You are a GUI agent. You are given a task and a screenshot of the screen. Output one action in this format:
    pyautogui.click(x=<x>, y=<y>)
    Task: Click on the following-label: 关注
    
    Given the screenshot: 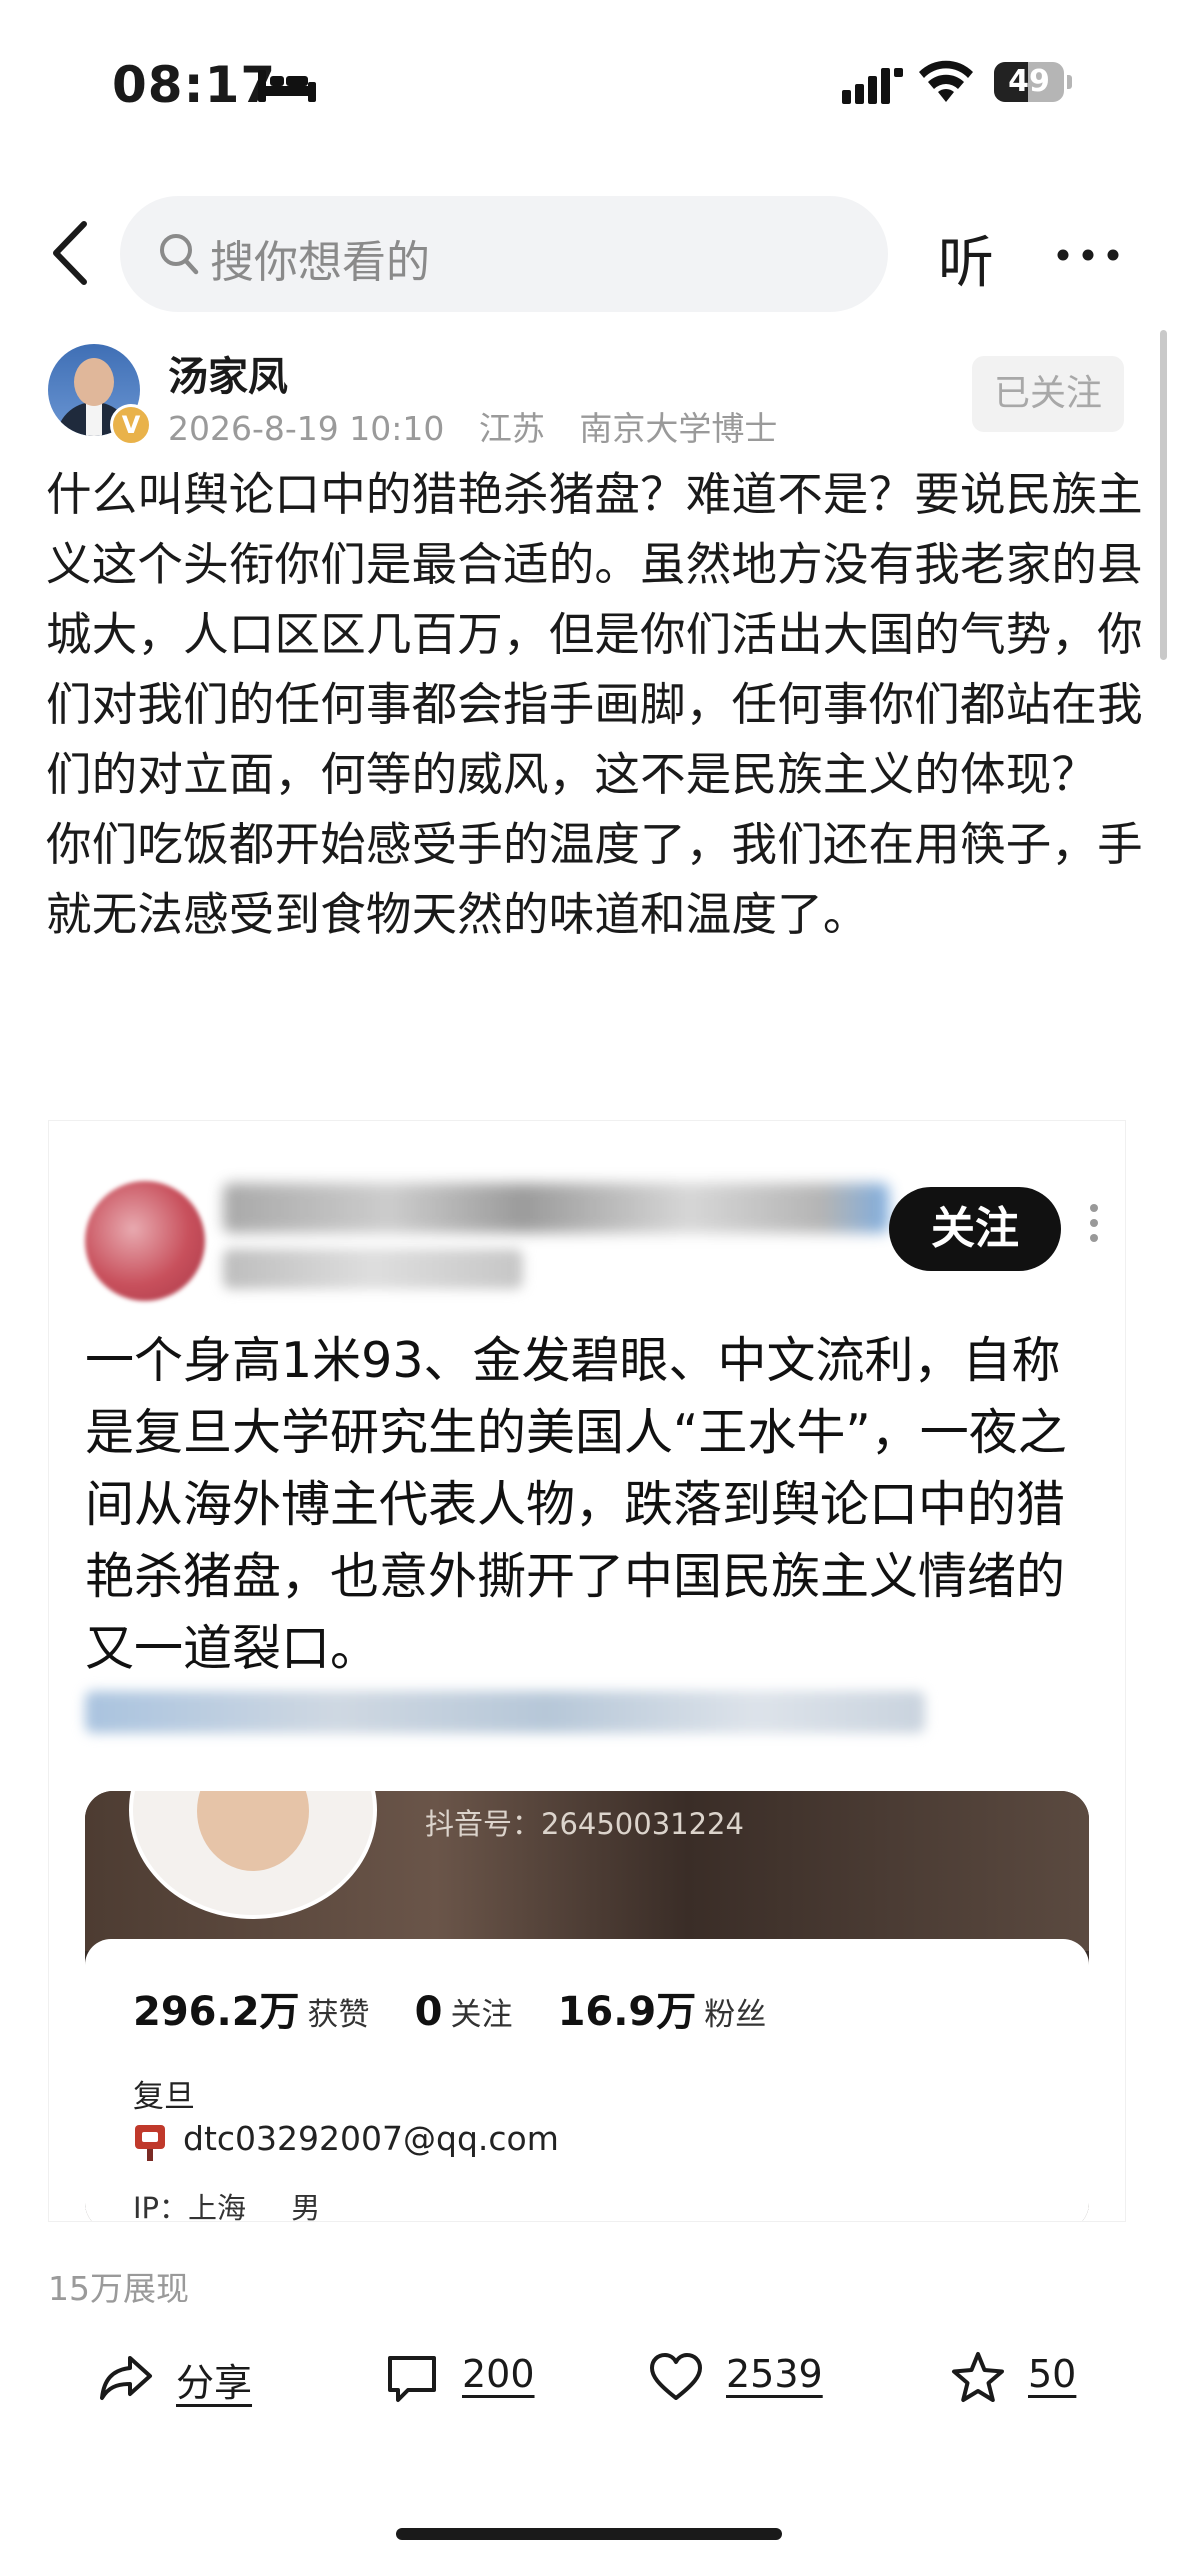 What is the action you would take?
    pyautogui.click(x=481, y=2015)
    